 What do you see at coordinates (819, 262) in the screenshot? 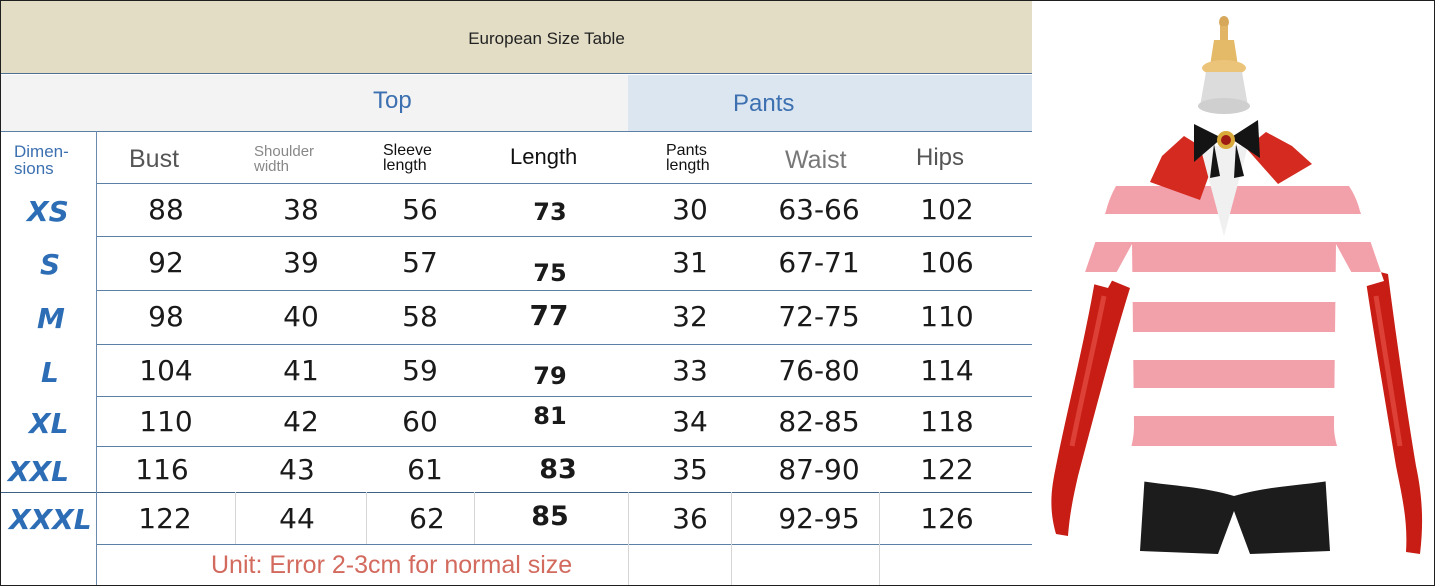
I see `cell-waist: 67-71` at bounding box center [819, 262].